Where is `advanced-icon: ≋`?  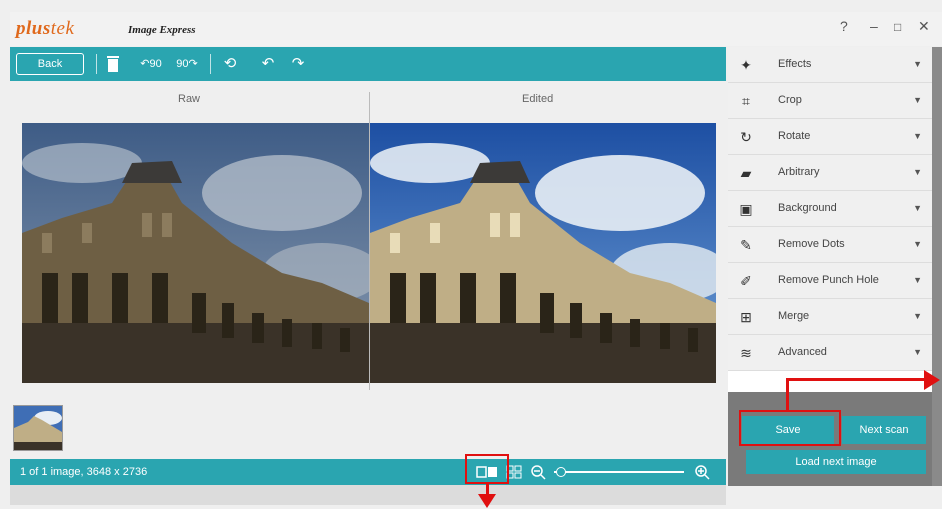
advanced-icon: ≋ is located at coordinates (746, 353).